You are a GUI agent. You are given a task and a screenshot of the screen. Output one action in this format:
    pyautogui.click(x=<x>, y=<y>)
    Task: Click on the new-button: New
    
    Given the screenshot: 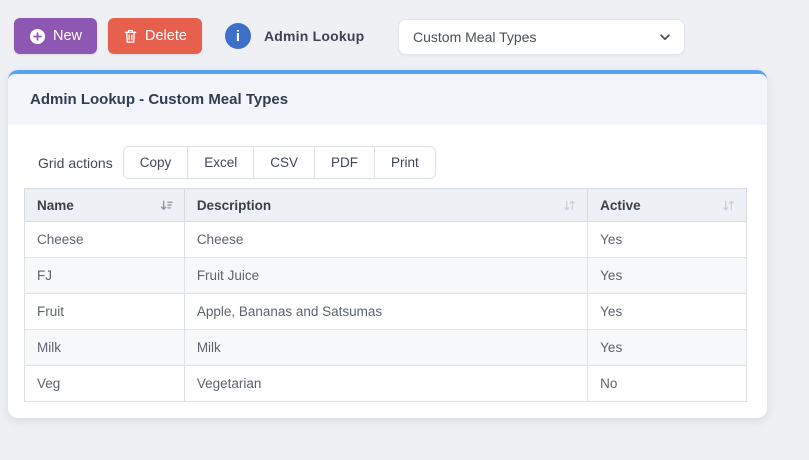 What is the action you would take?
    pyautogui.click(x=56, y=36)
    